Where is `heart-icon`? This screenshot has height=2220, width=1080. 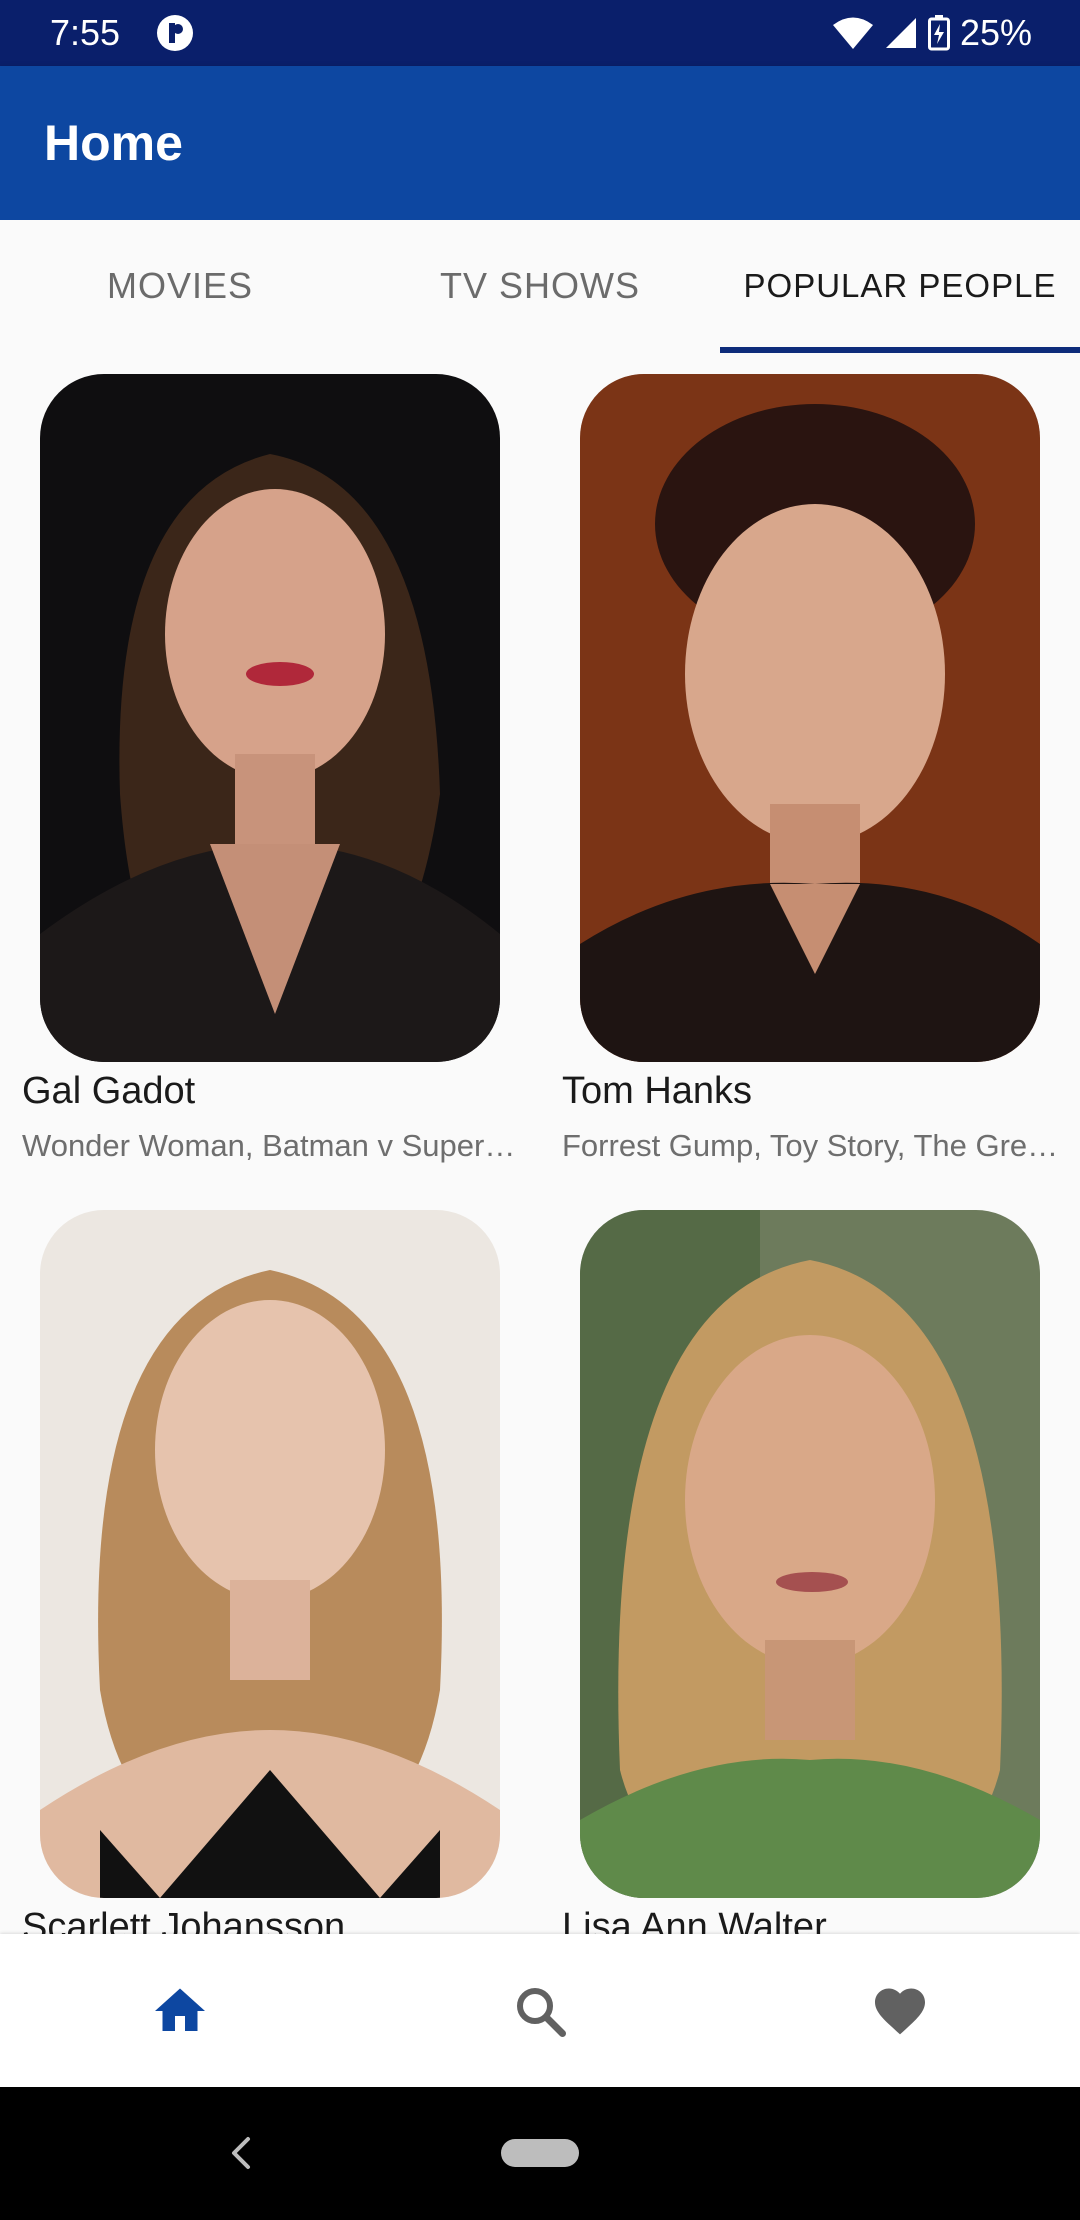 heart-icon is located at coordinates (900, 2011).